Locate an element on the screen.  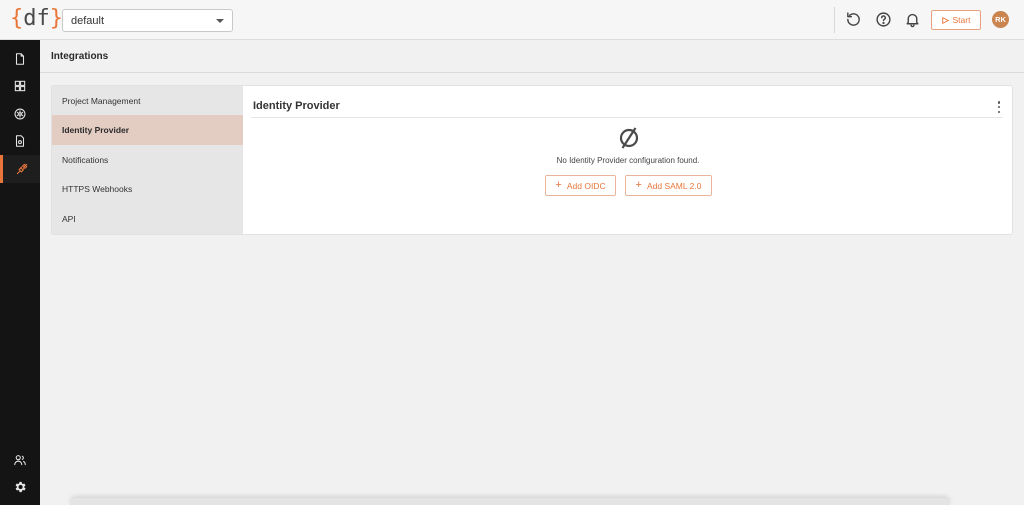
toolbar-divider is located at coordinates (834, 20).